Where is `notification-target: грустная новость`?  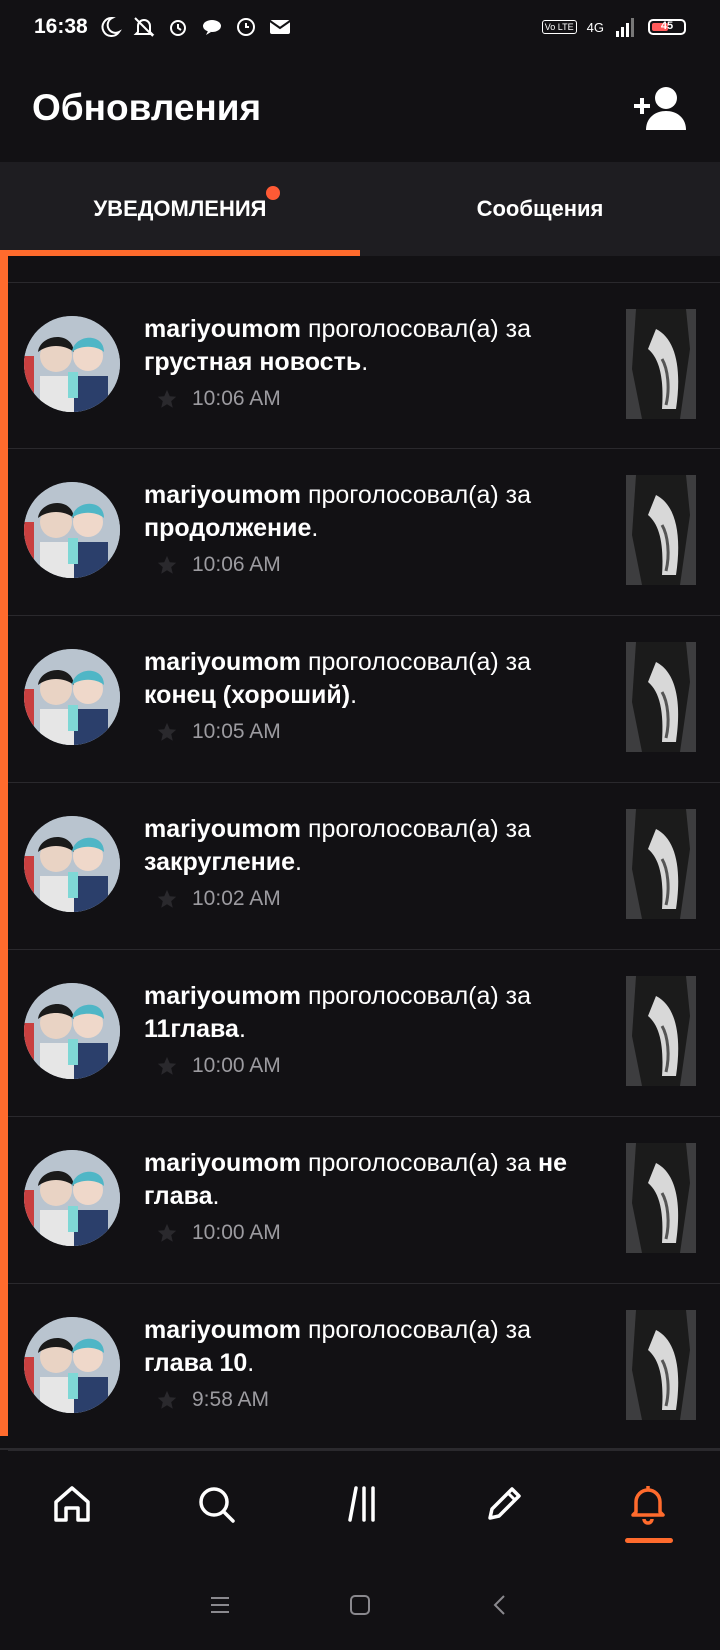 notification-target: грустная новость is located at coordinates (252, 362).